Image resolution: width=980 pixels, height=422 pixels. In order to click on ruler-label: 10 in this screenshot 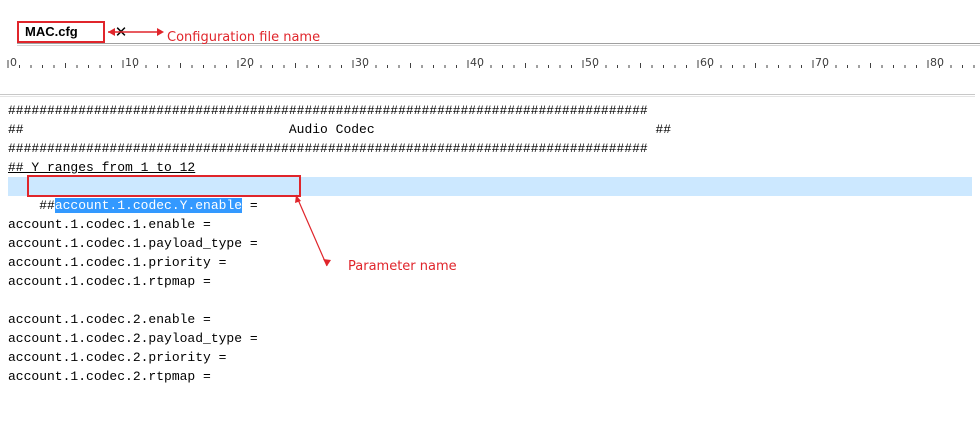, I will do `click(132, 62)`.